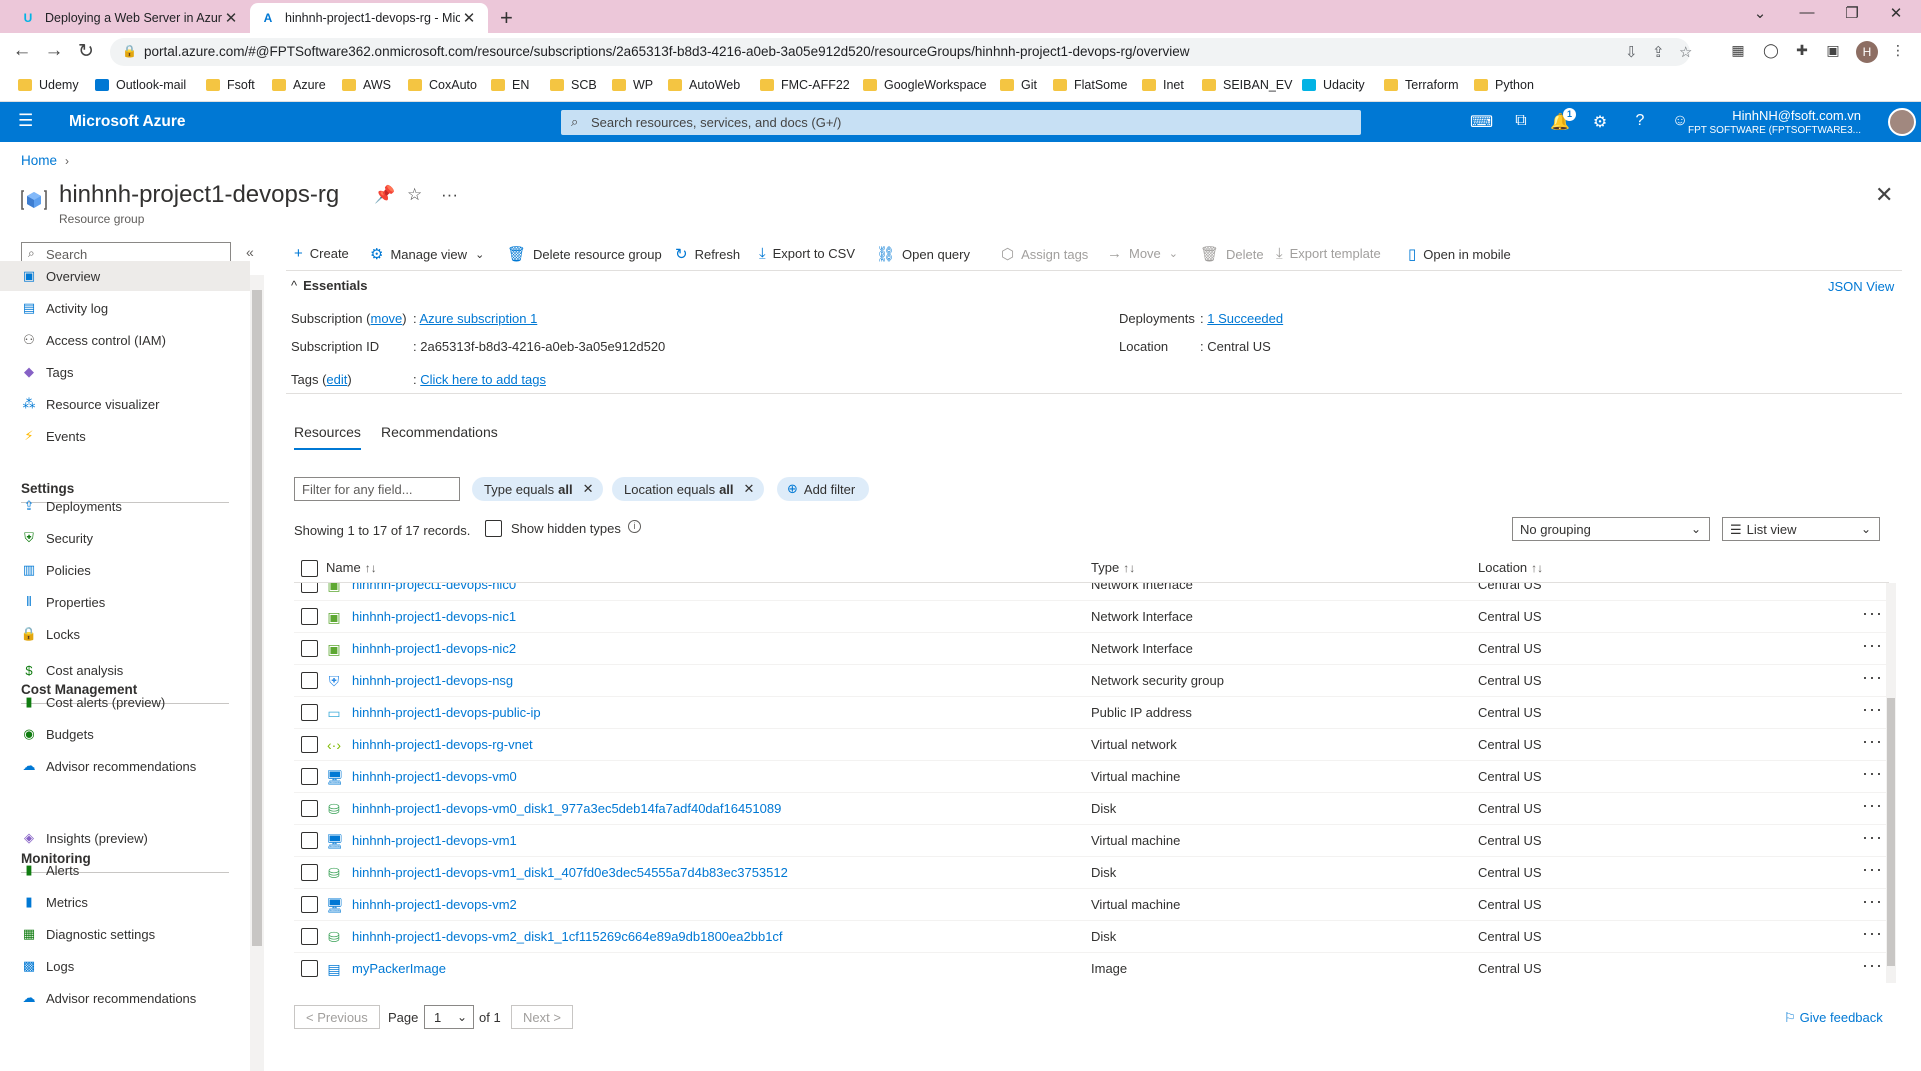  Describe the element at coordinates (257, 618) in the screenshot. I see `nav-scrollbar-thumb` at that location.